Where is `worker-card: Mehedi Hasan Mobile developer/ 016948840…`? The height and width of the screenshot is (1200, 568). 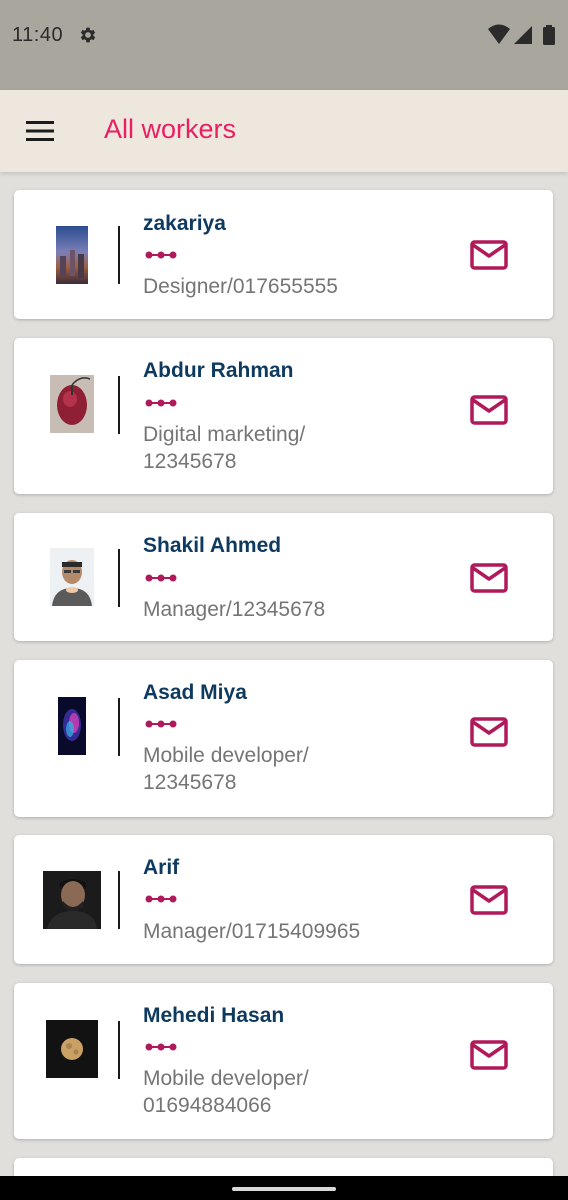 worker-card: Mehedi Hasan Mobile developer/ 016948840… is located at coordinates (283, 1061).